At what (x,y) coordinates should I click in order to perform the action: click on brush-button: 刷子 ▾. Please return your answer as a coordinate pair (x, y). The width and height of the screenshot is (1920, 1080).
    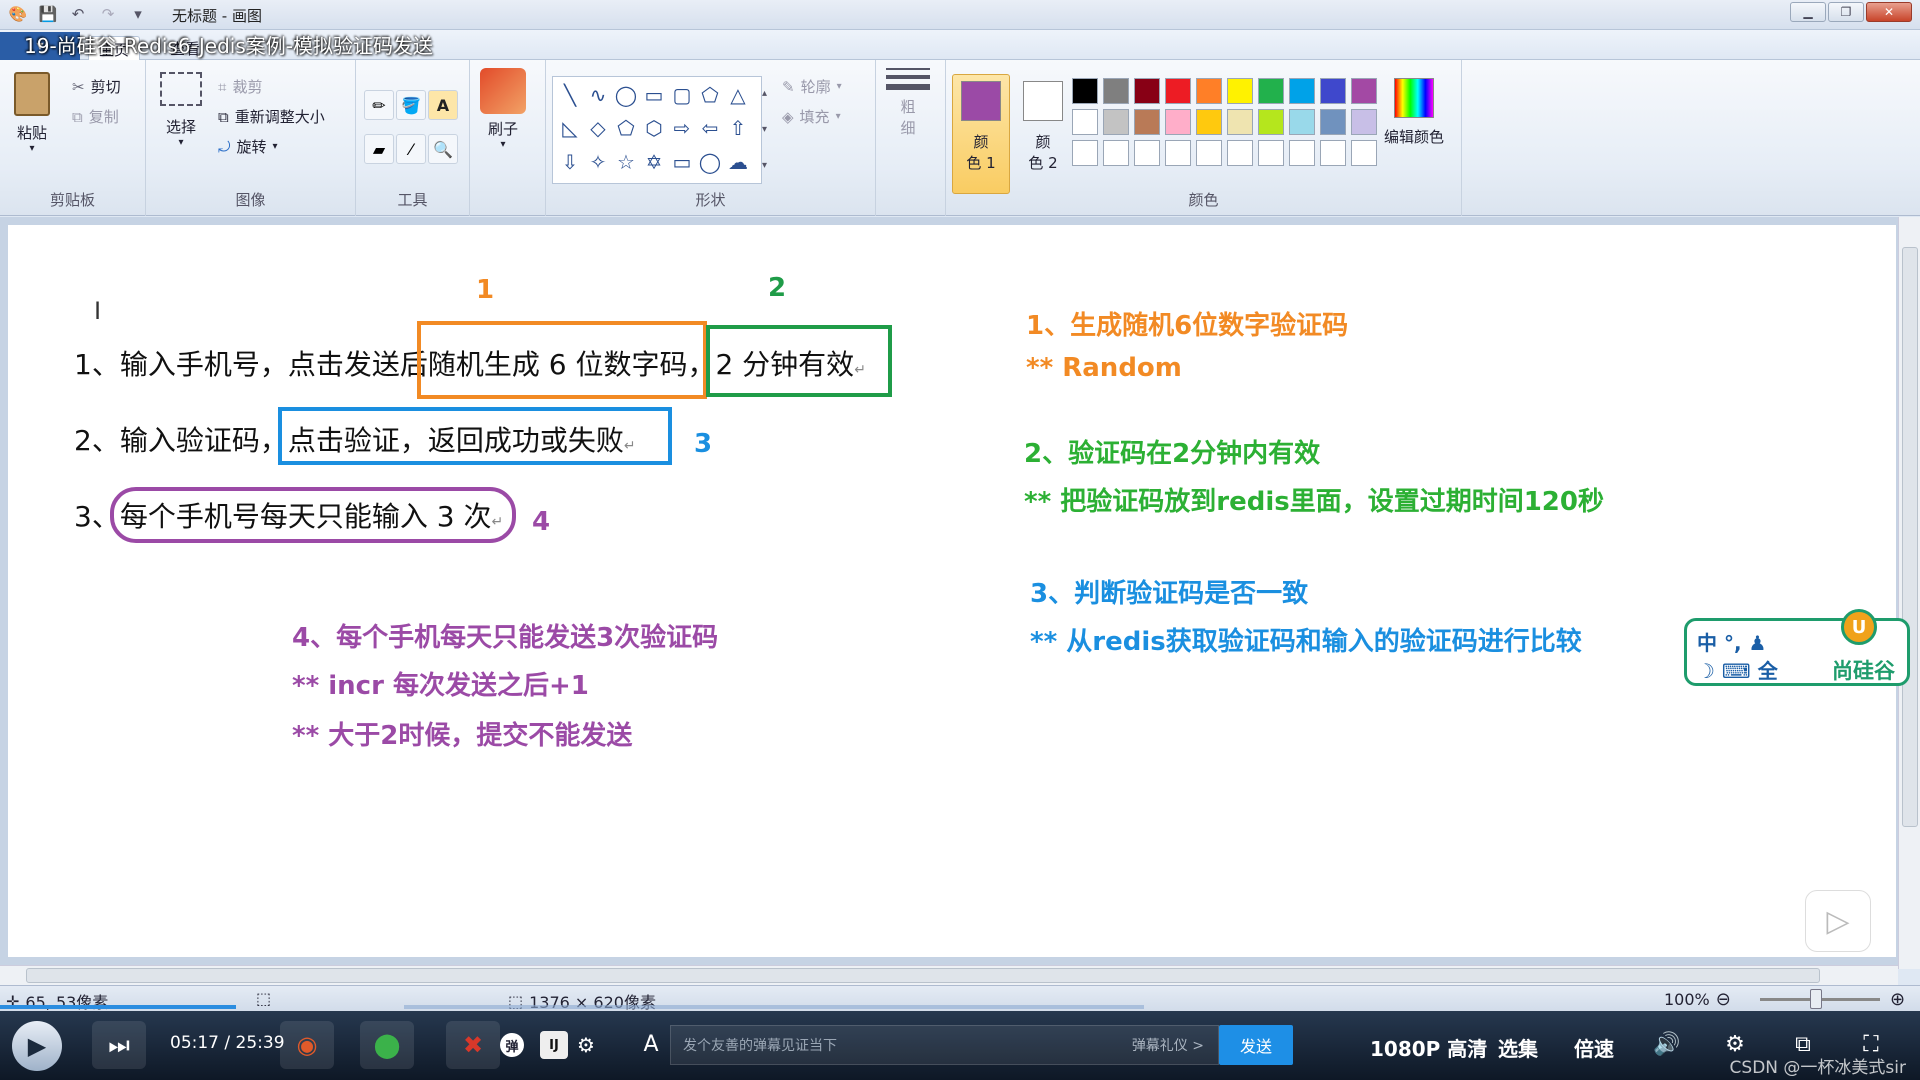
    Looking at the image, I should click on (503, 109).